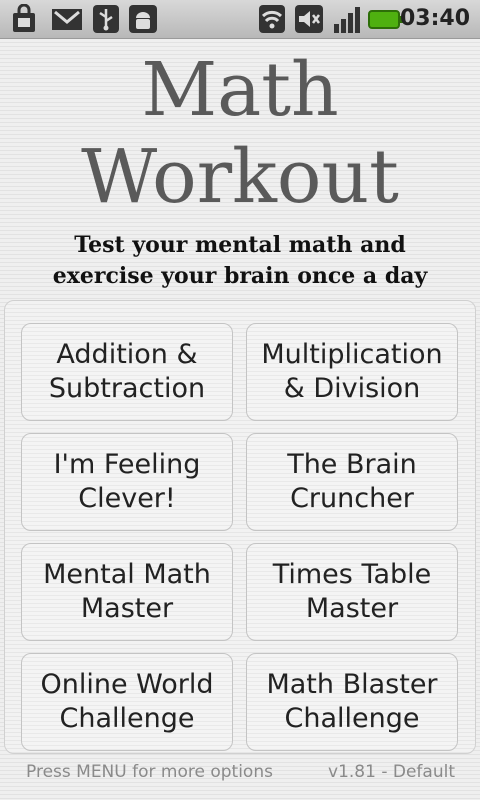 The width and height of the screenshot is (480, 800). Describe the element at coordinates (352, 372) in the screenshot. I see `multiplication-division-button: Multiplication & Division` at that location.